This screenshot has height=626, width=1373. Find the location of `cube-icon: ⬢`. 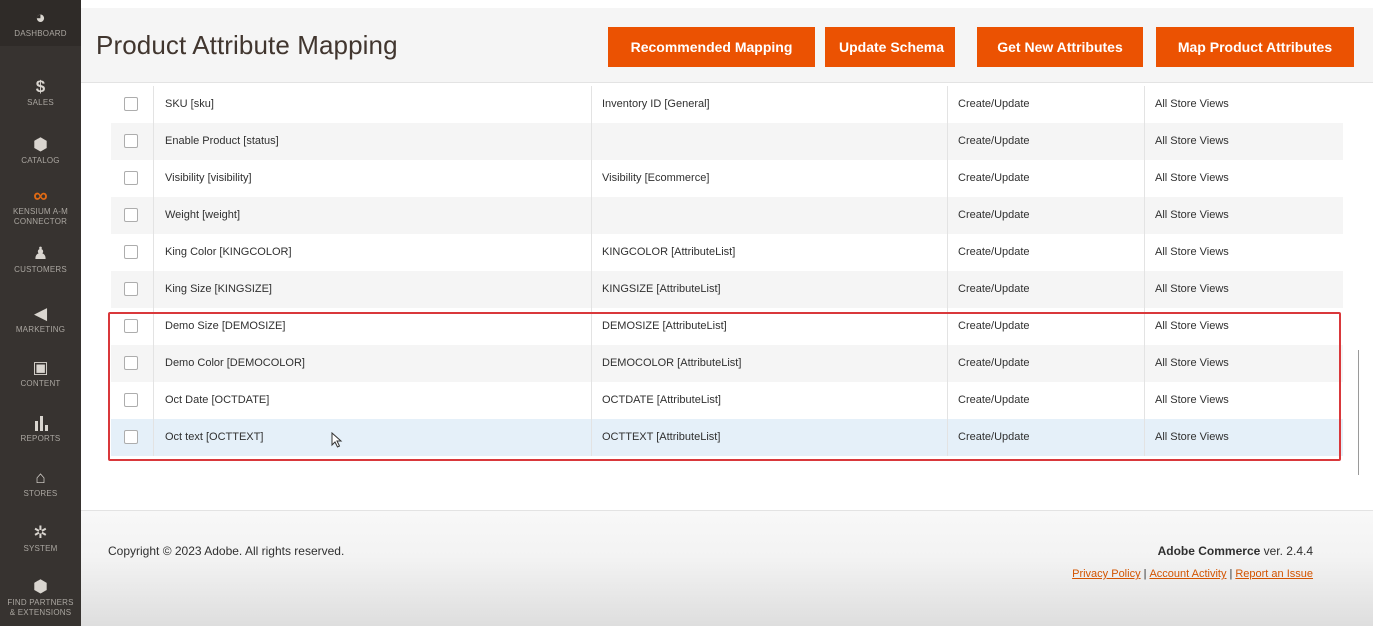

cube-icon: ⬢ is located at coordinates (40, 144).